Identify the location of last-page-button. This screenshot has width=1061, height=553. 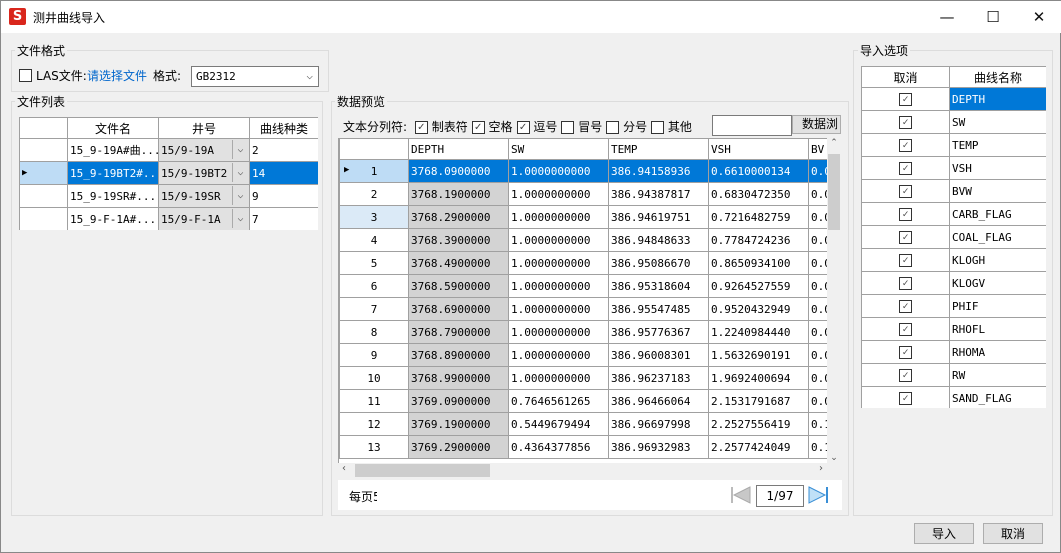
(819, 495).